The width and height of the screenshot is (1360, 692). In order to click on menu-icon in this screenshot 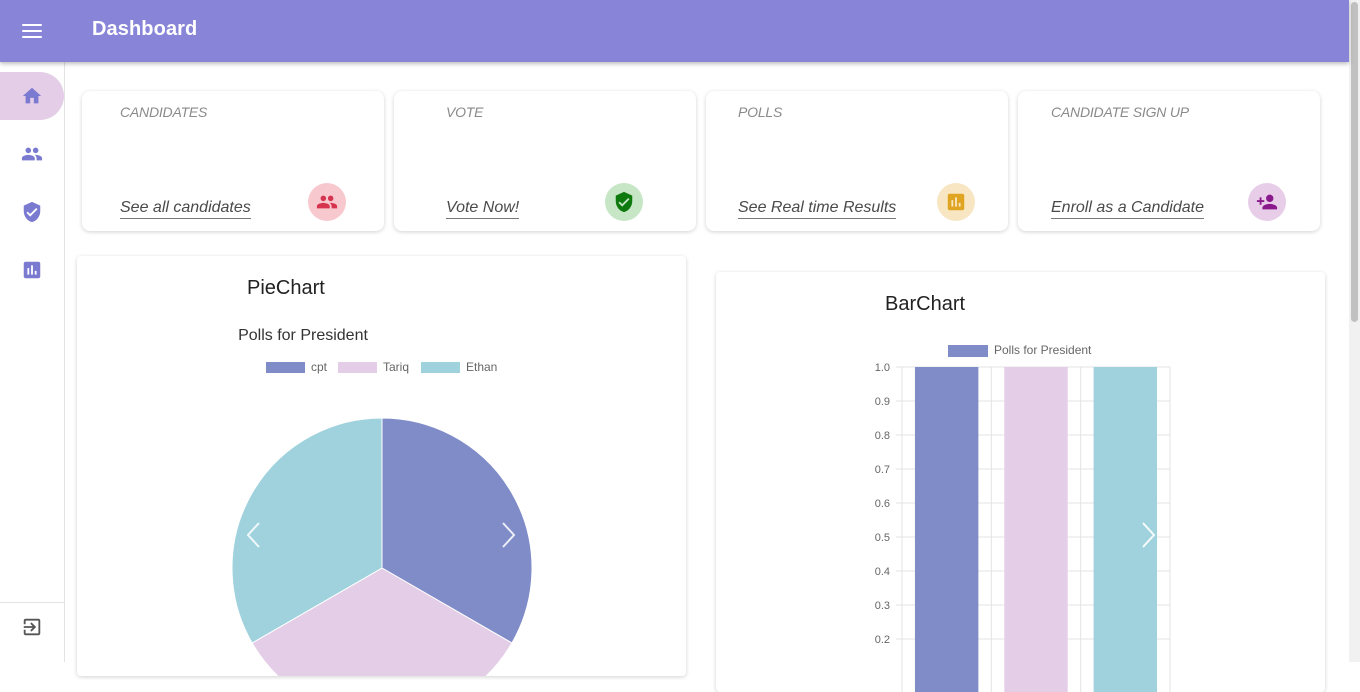, I will do `click(32, 31)`.